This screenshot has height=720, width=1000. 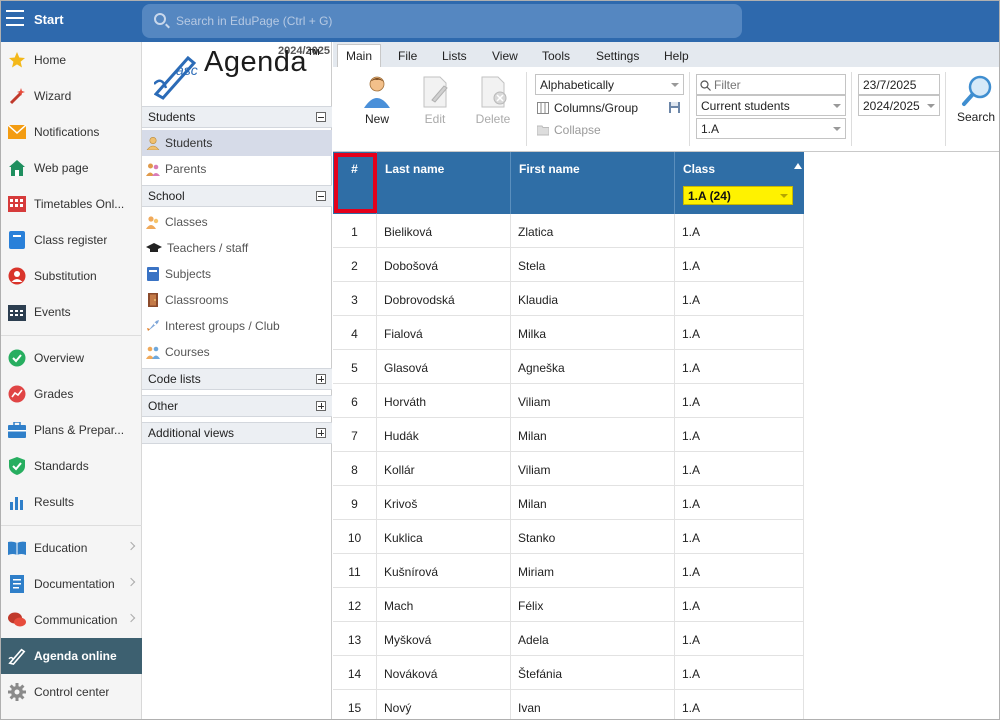 What do you see at coordinates (710, 129) in the screenshot?
I see `class-select-value: 1.A` at bounding box center [710, 129].